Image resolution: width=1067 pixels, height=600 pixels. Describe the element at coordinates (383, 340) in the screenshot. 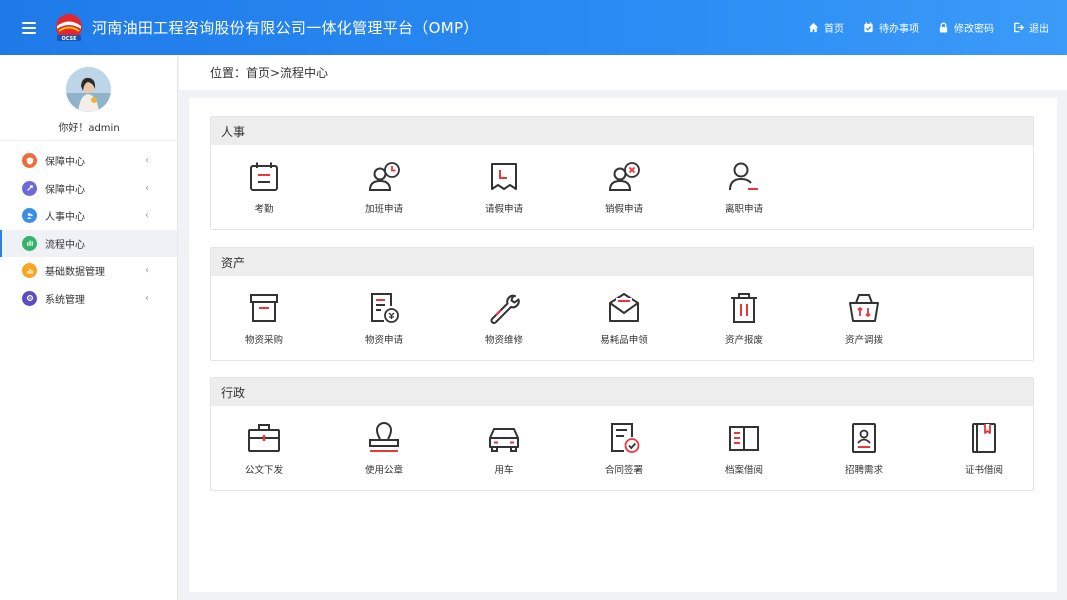

I see `tile-label: 物资申请` at that location.